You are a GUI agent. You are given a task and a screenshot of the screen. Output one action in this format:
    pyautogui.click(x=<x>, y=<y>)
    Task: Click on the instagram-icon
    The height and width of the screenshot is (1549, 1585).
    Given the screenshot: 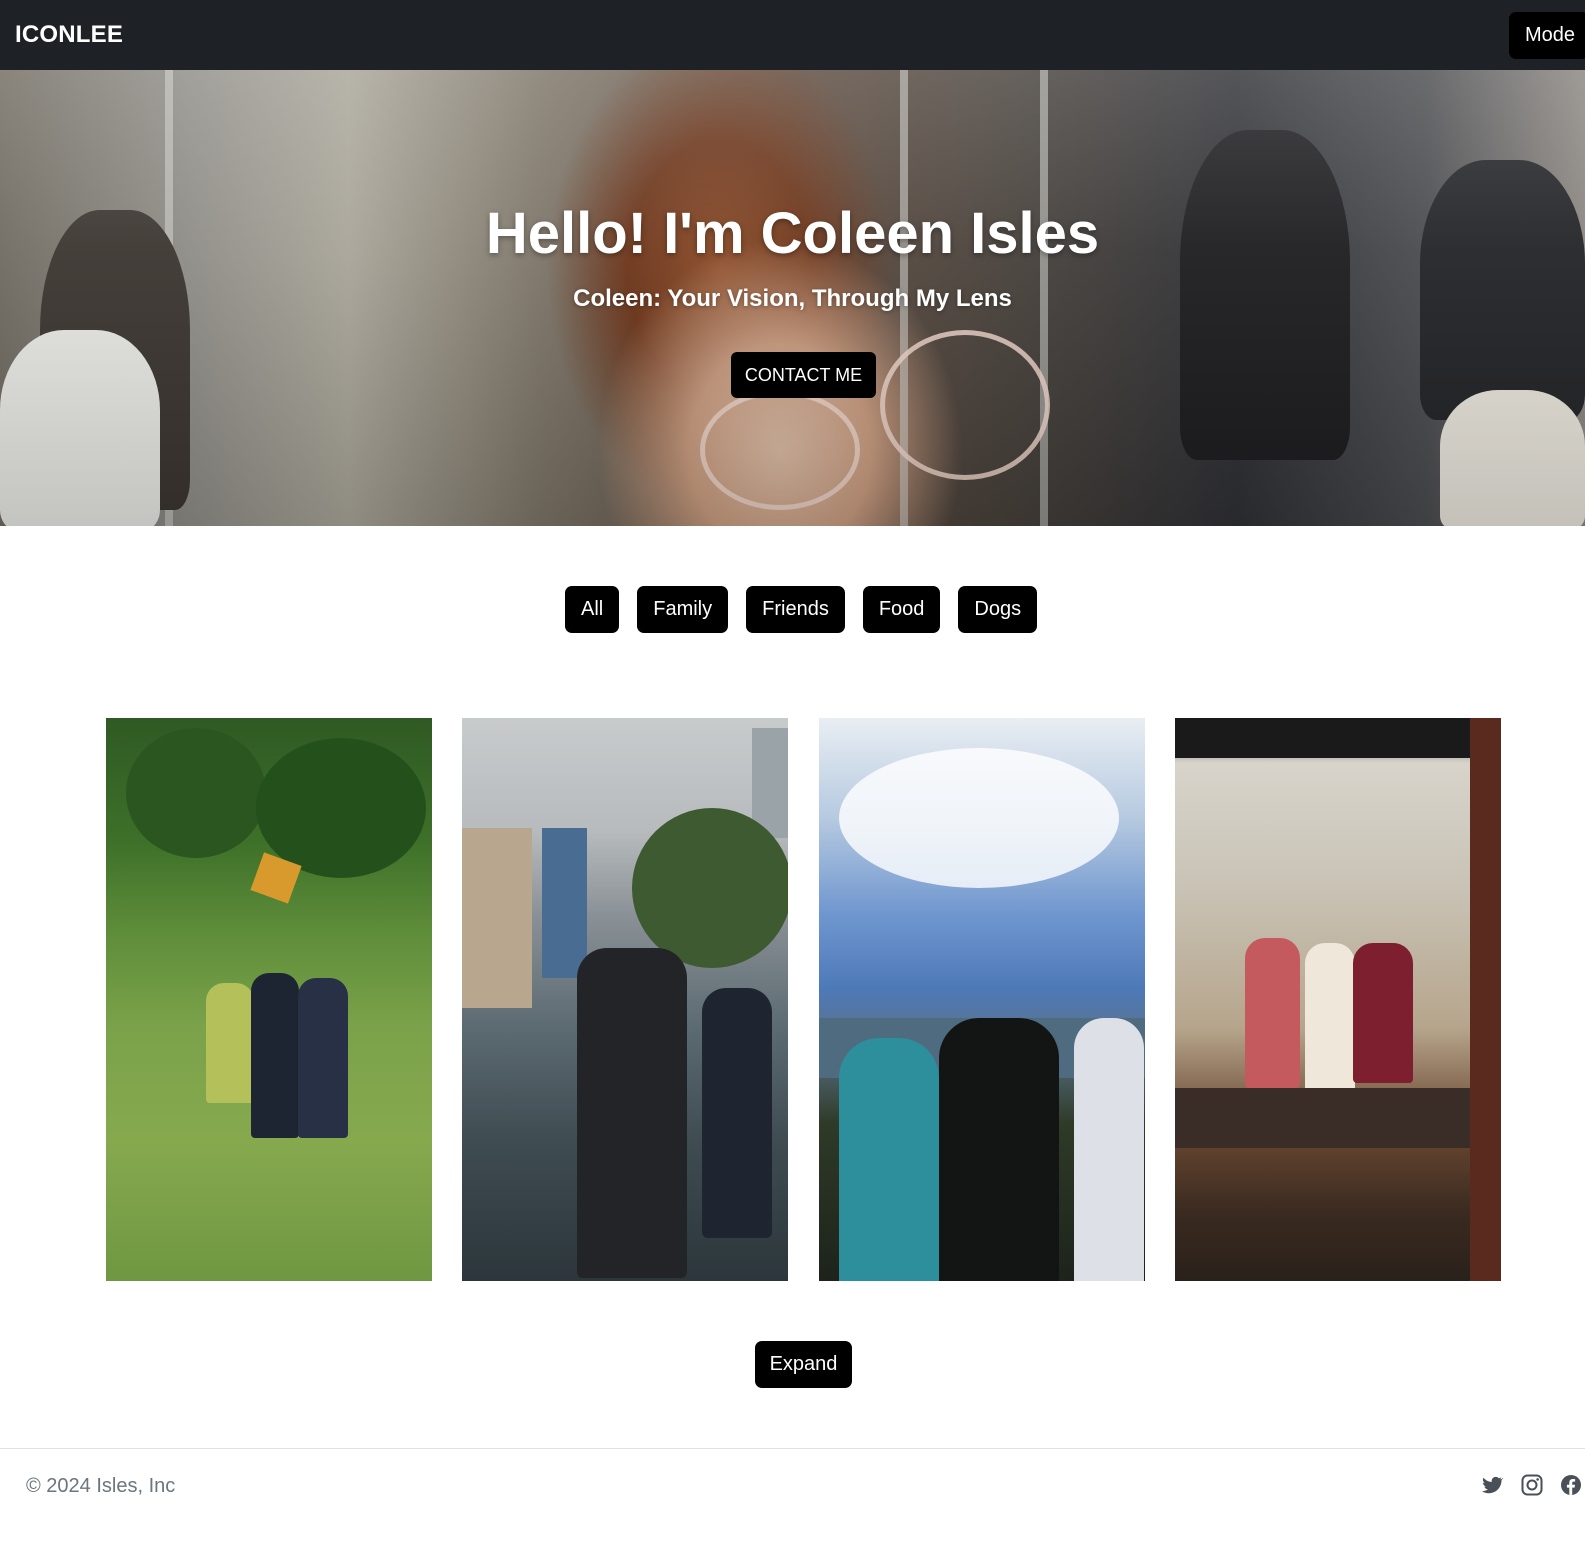 What is the action you would take?
    pyautogui.click(x=1532, y=1485)
    